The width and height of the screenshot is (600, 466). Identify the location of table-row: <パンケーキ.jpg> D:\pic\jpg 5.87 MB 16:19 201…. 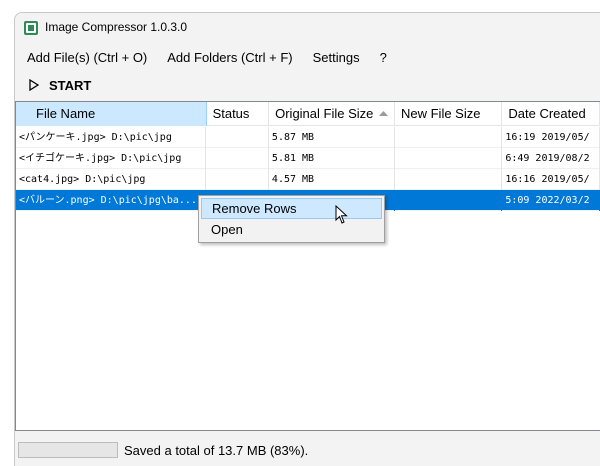
(308, 137).